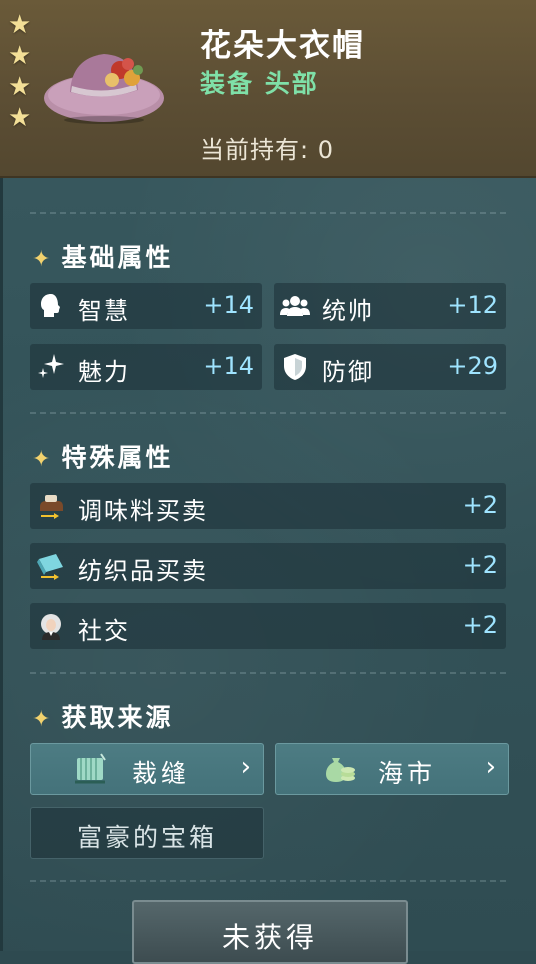 This screenshot has height=964, width=536. Describe the element at coordinates (268, 566) in the screenshot. I see `stat-textile-trade: 纺织品买卖 +2` at that location.